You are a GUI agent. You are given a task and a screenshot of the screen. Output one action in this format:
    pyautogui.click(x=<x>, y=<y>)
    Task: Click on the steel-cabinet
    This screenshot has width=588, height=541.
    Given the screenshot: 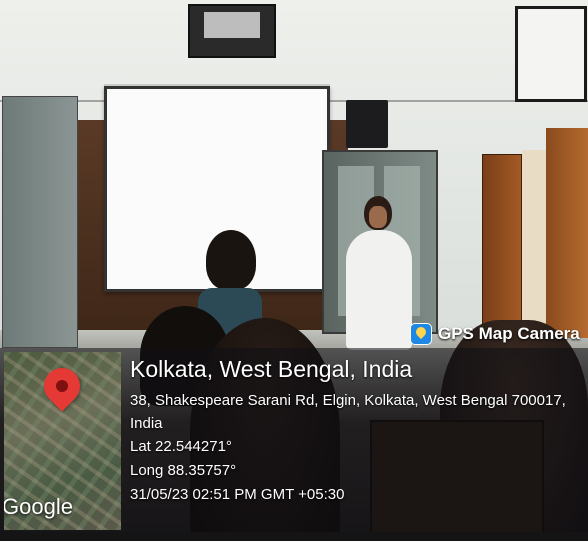 What is the action you would take?
    pyautogui.click(x=40, y=222)
    